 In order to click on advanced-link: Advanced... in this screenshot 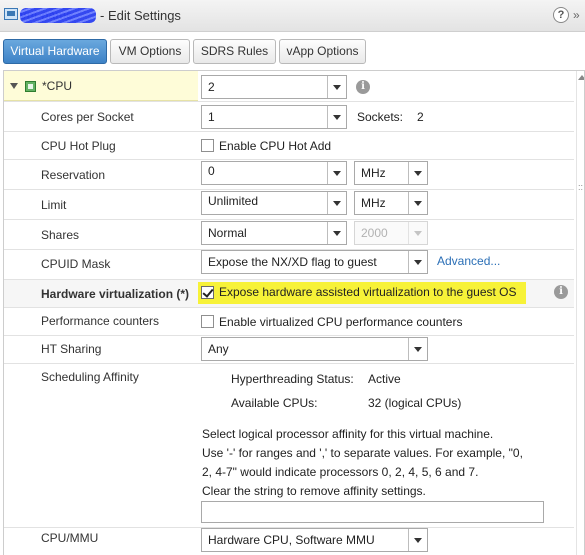, I will do `click(468, 261)`.